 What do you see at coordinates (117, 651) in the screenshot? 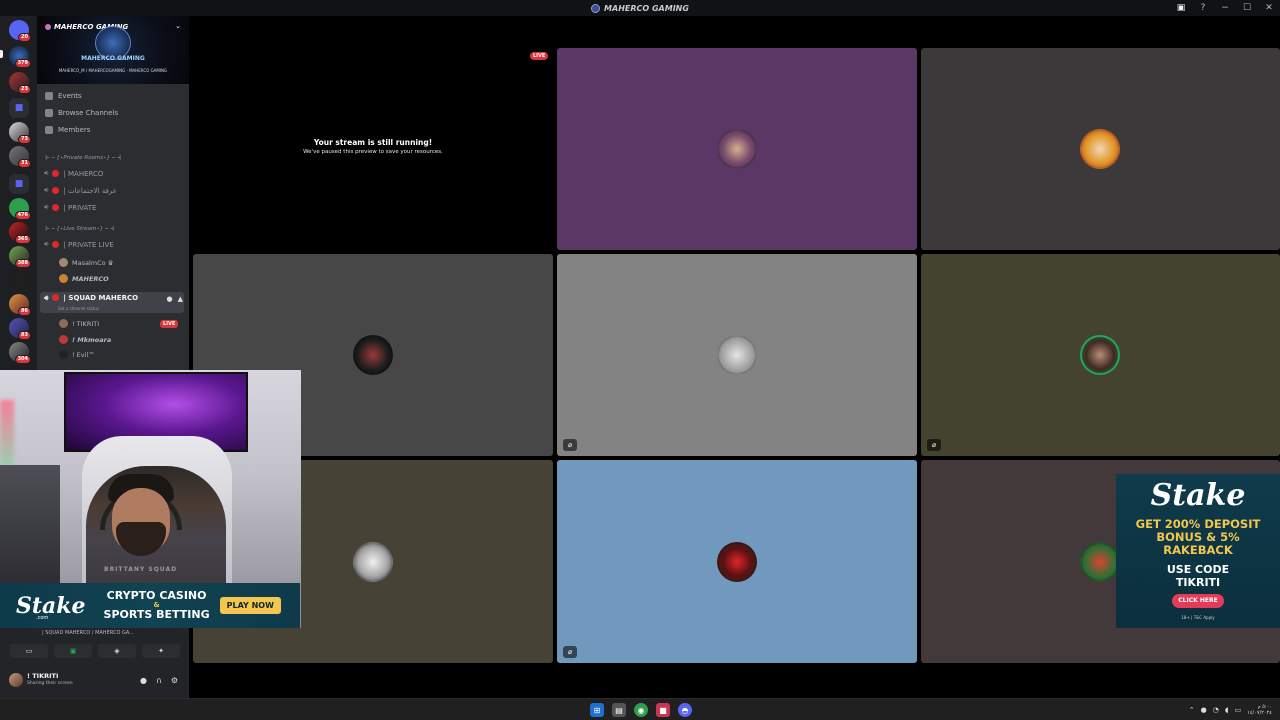
I see `activities-button: ◈` at bounding box center [117, 651].